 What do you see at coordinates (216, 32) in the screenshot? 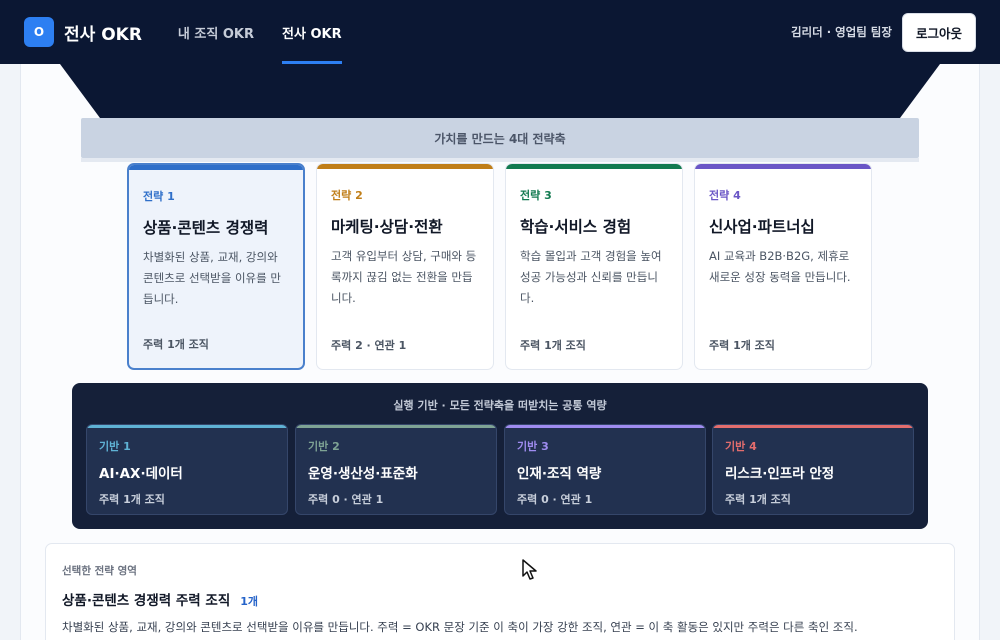
I see `tab-my-org-okr: 내 조직 OKR` at bounding box center [216, 32].